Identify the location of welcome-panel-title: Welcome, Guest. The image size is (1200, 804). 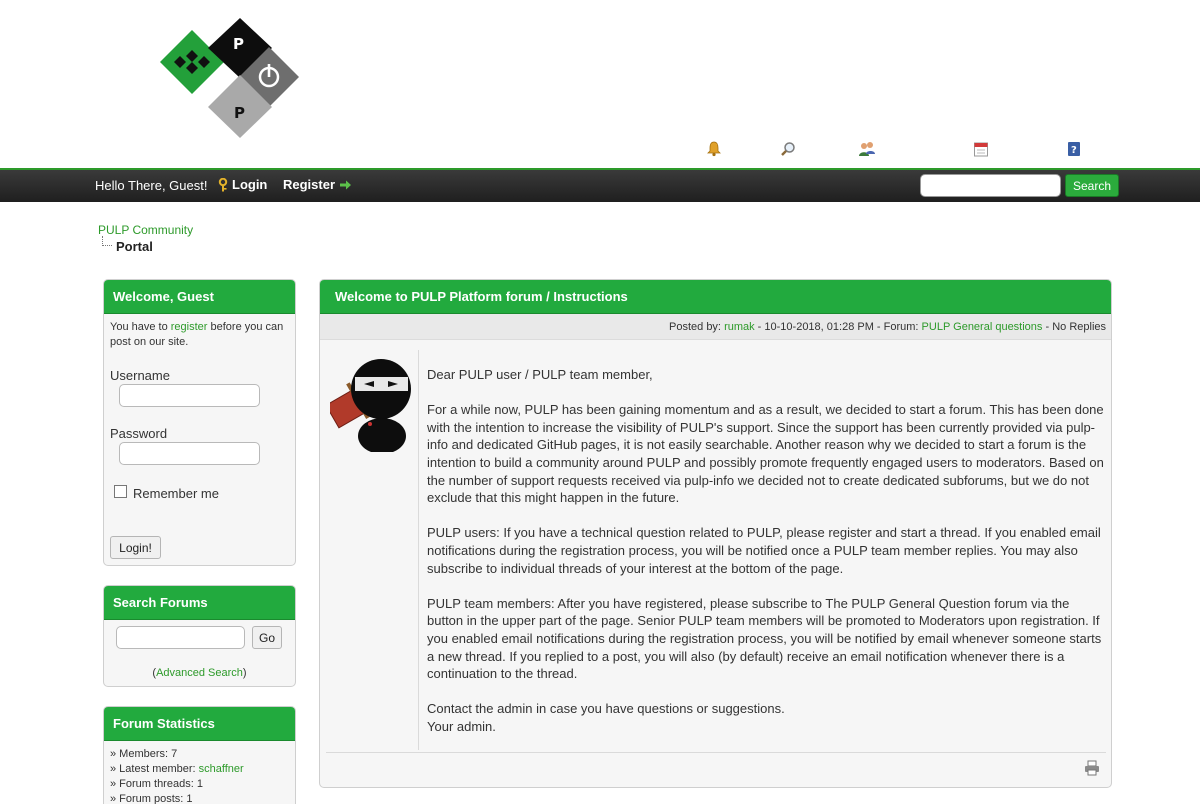
(199, 297).